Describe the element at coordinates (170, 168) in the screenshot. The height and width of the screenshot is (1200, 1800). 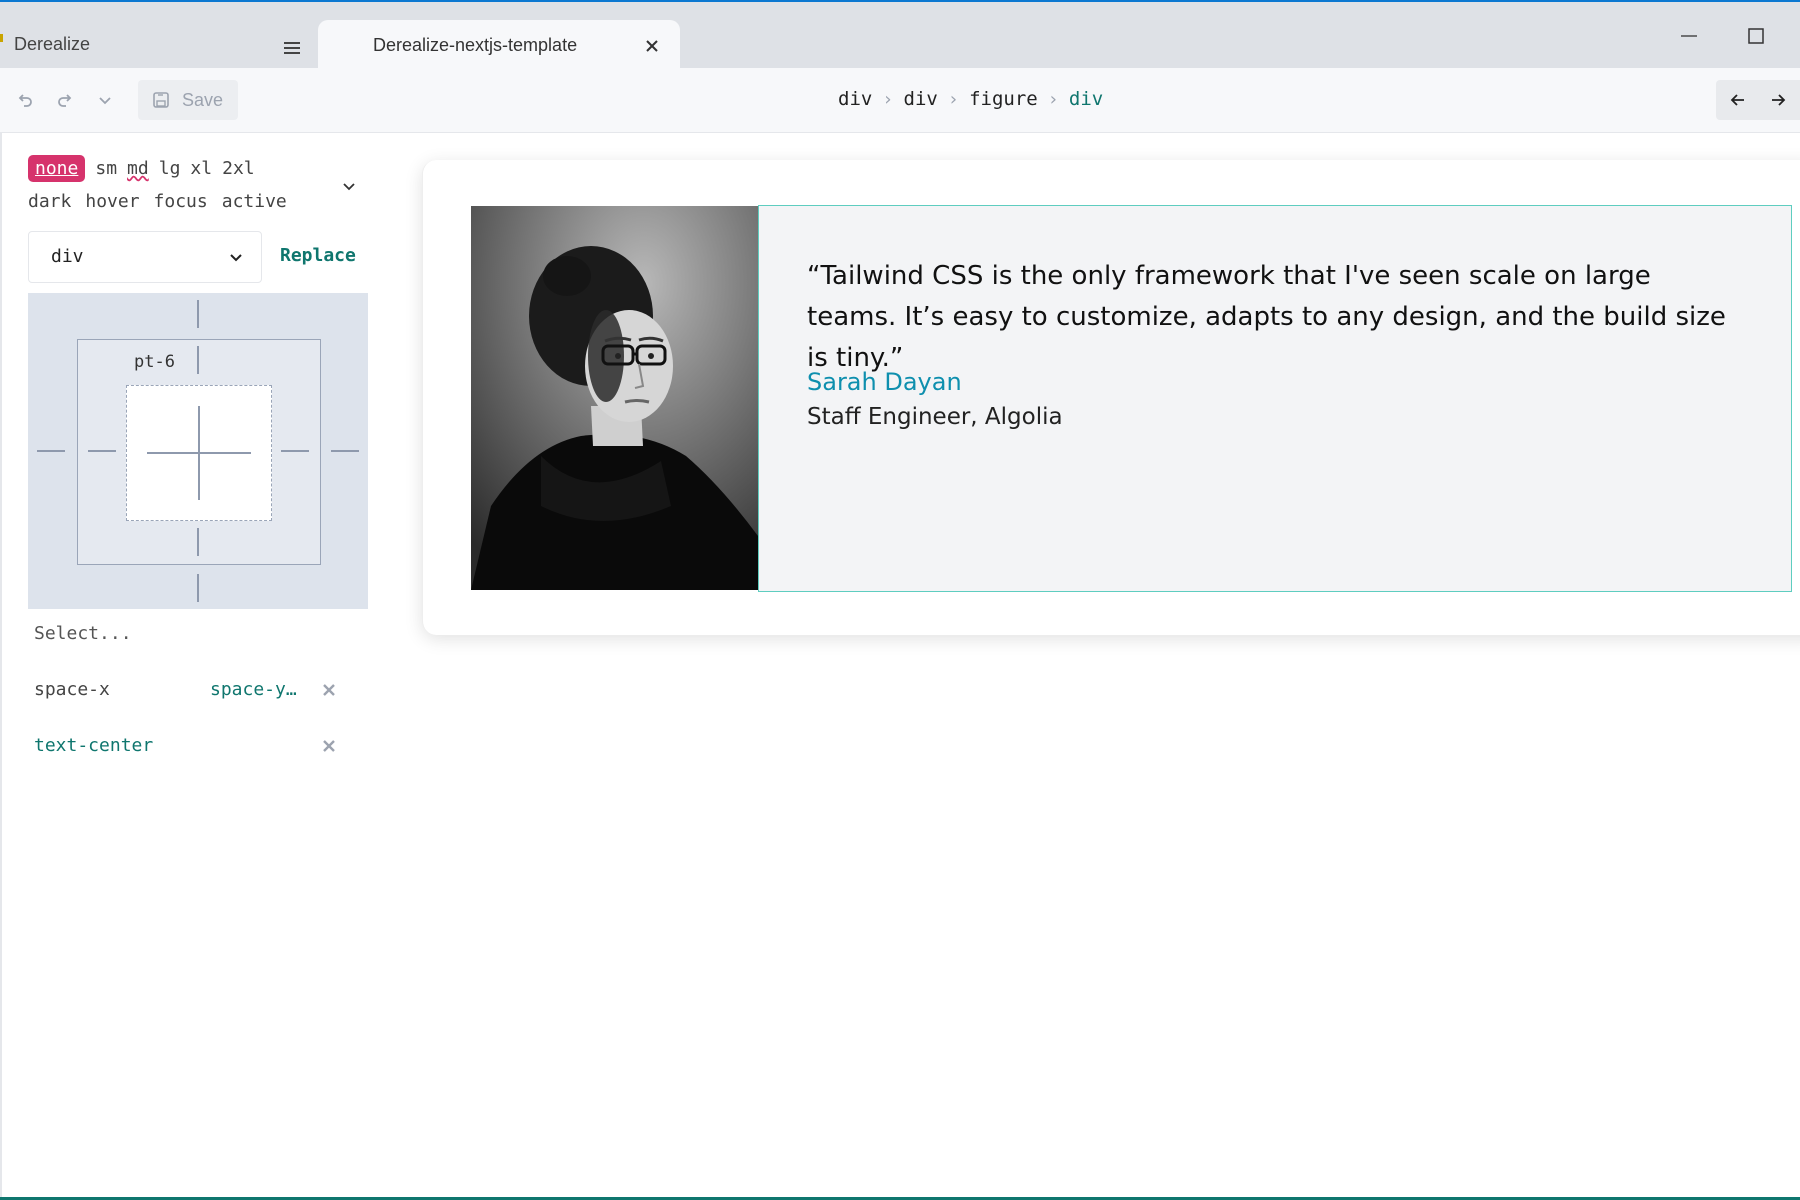
I see `breakpoint-lg: lg` at that location.